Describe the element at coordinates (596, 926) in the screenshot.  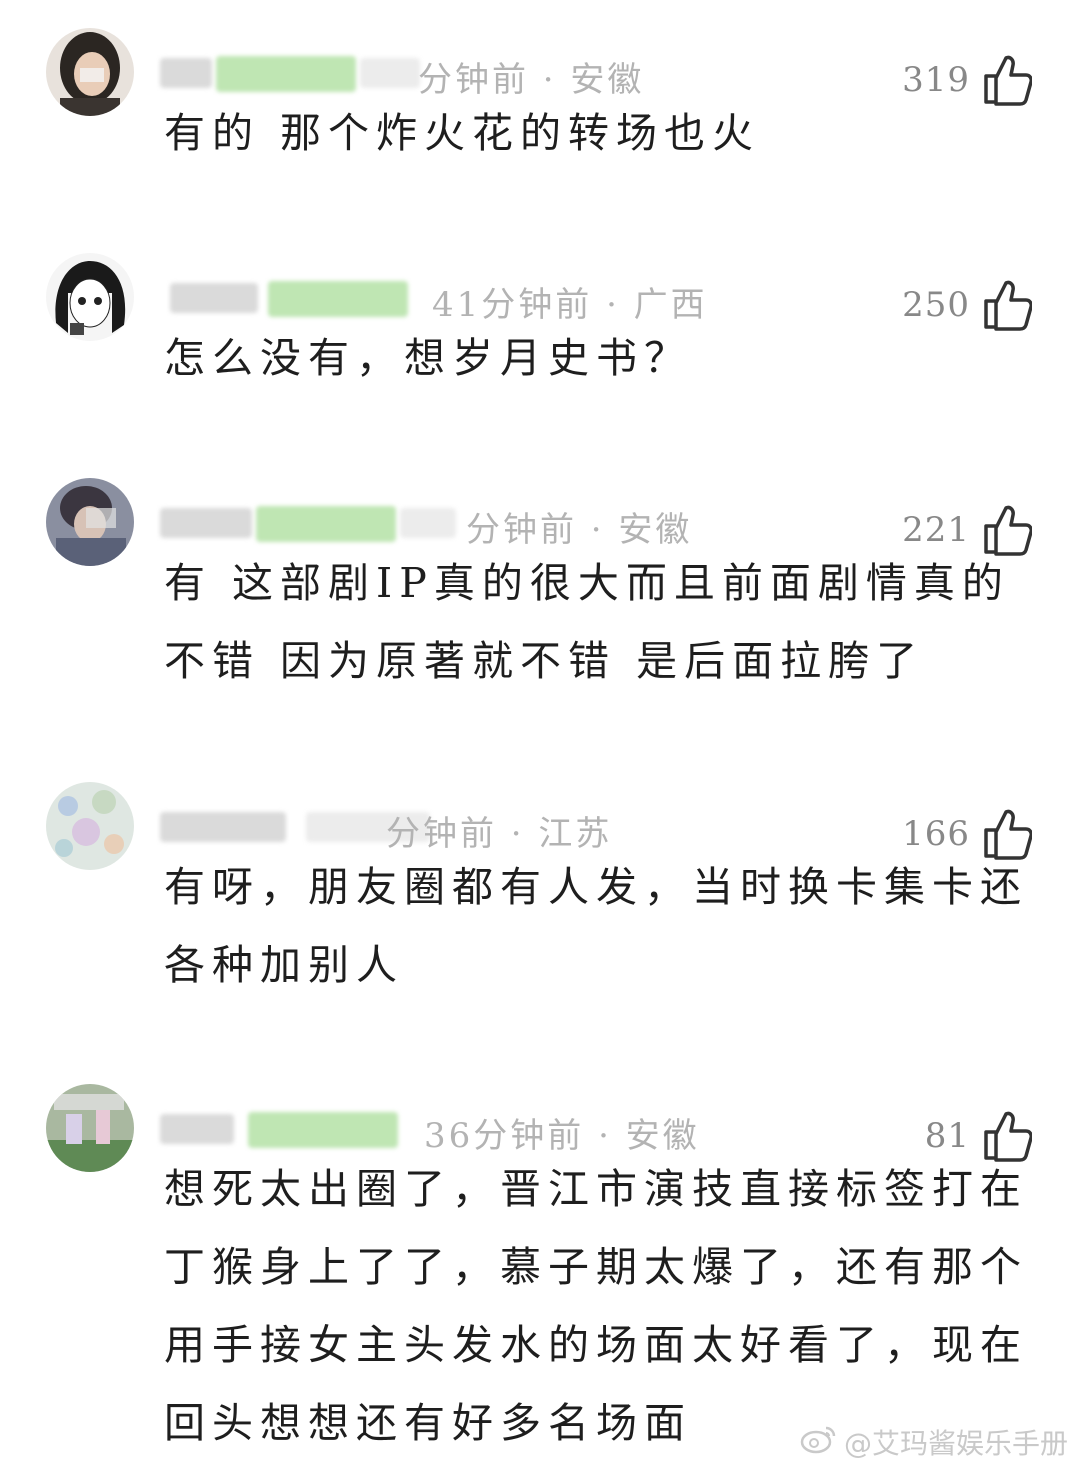
I see `comment-text: 有呀，朋友圈都有人发，当时换卡集卡还各种加别人` at that location.